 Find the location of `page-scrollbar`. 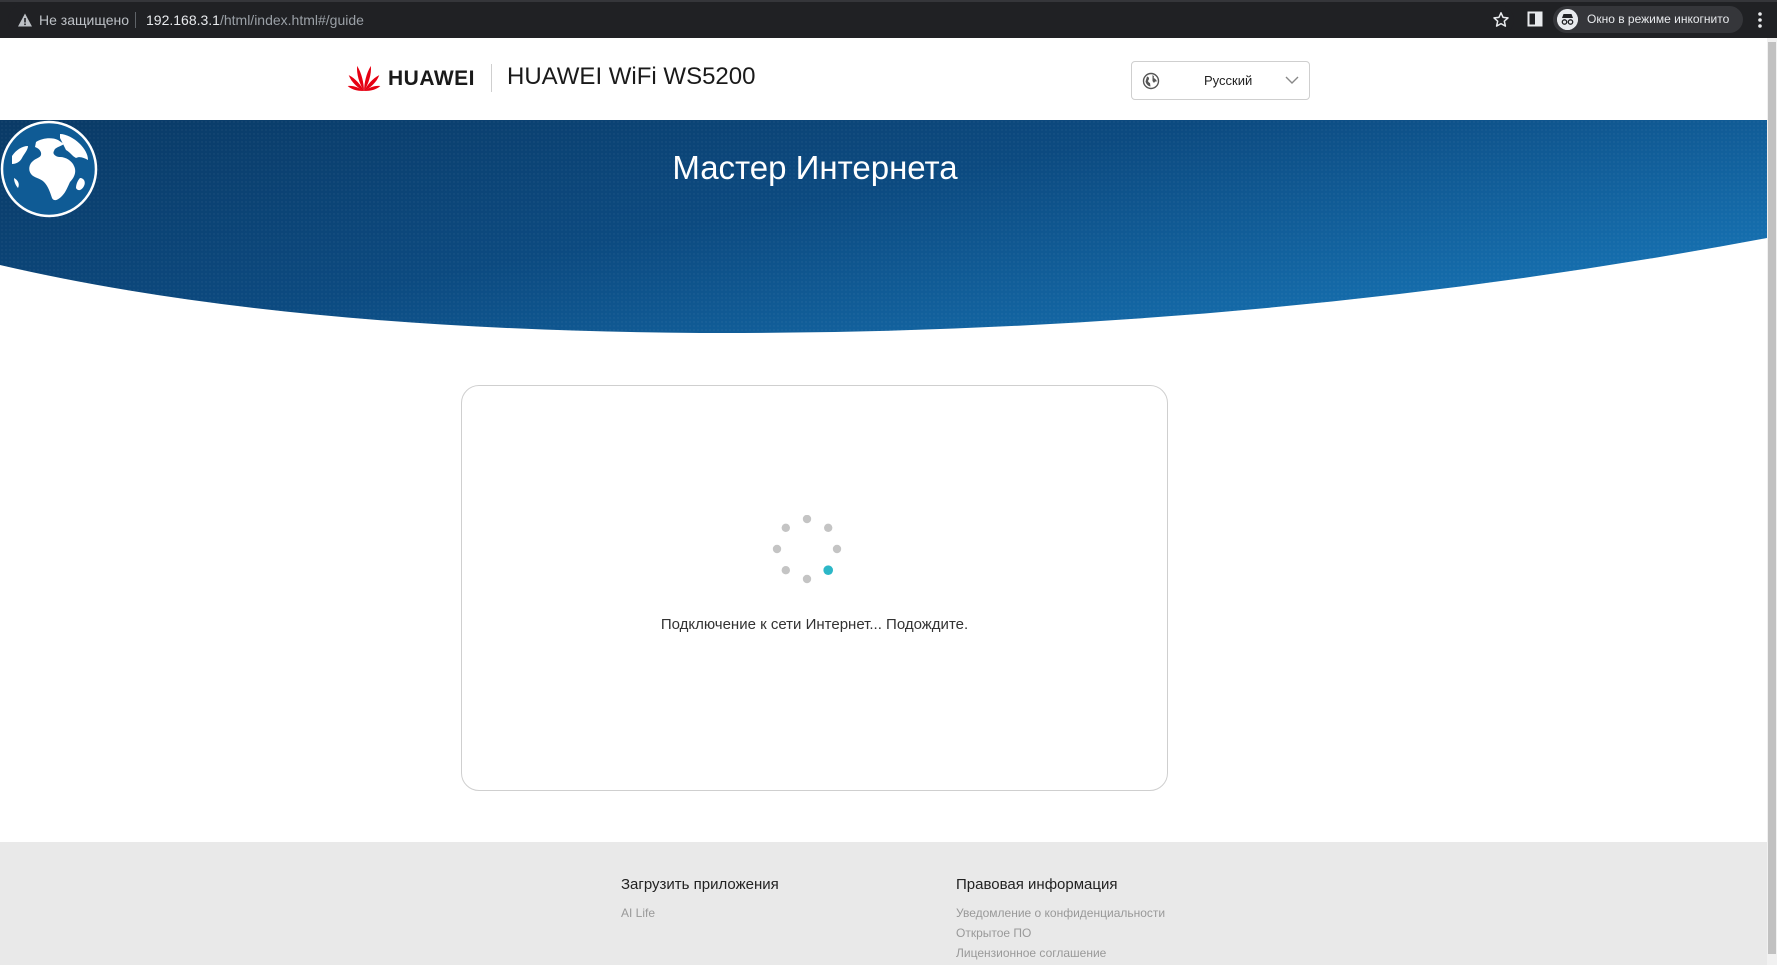

page-scrollbar is located at coordinates (1772, 501).